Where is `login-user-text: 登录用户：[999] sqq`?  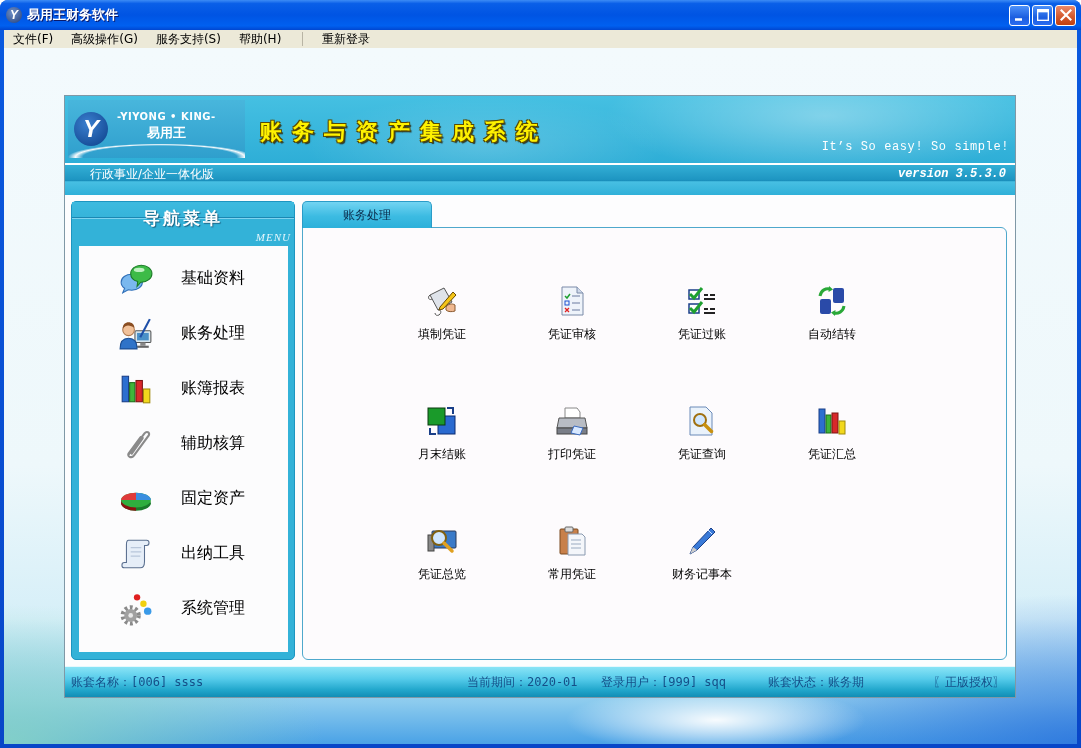
login-user-text: 登录用户：[999] sqq is located at coordinates (664, 682).